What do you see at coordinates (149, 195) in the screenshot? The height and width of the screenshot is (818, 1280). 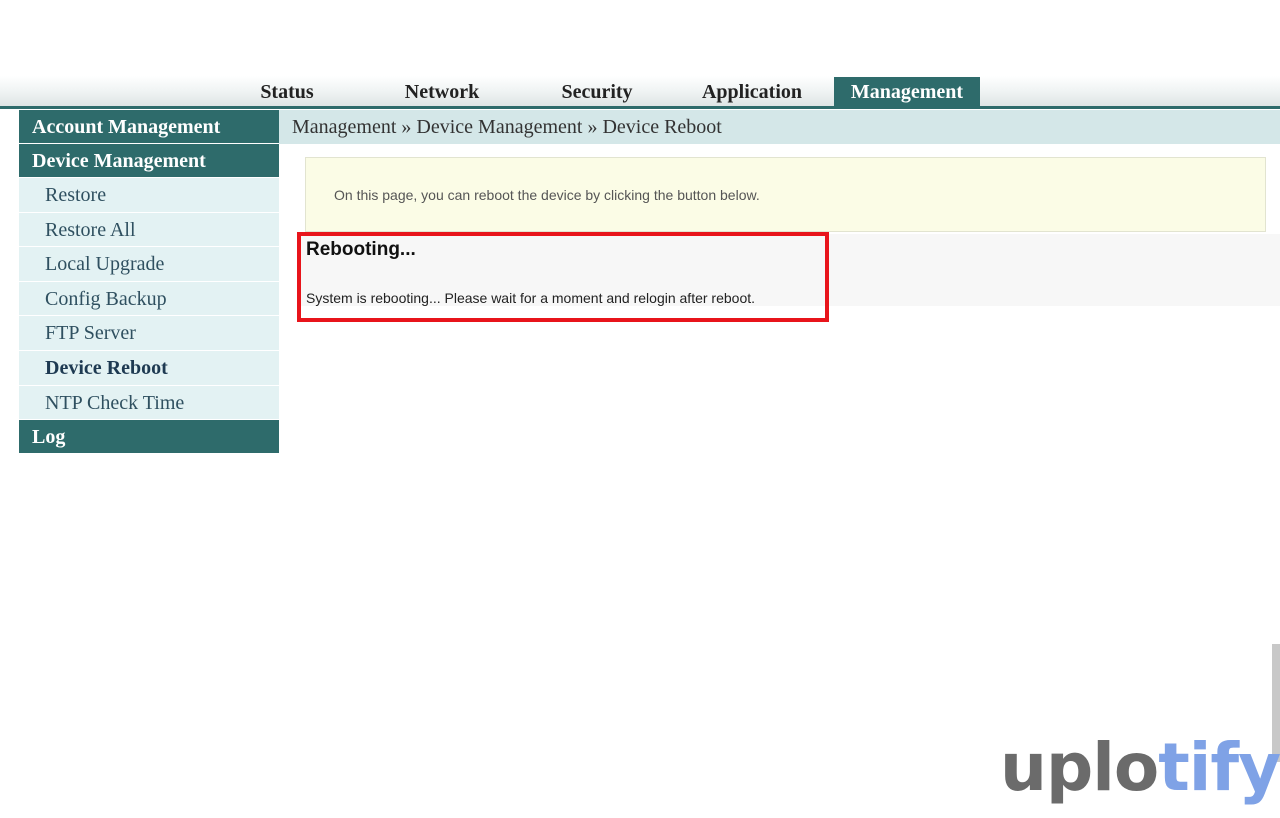 I see `sidebar-item-restore: Restore` at bounding box center [149, 195].